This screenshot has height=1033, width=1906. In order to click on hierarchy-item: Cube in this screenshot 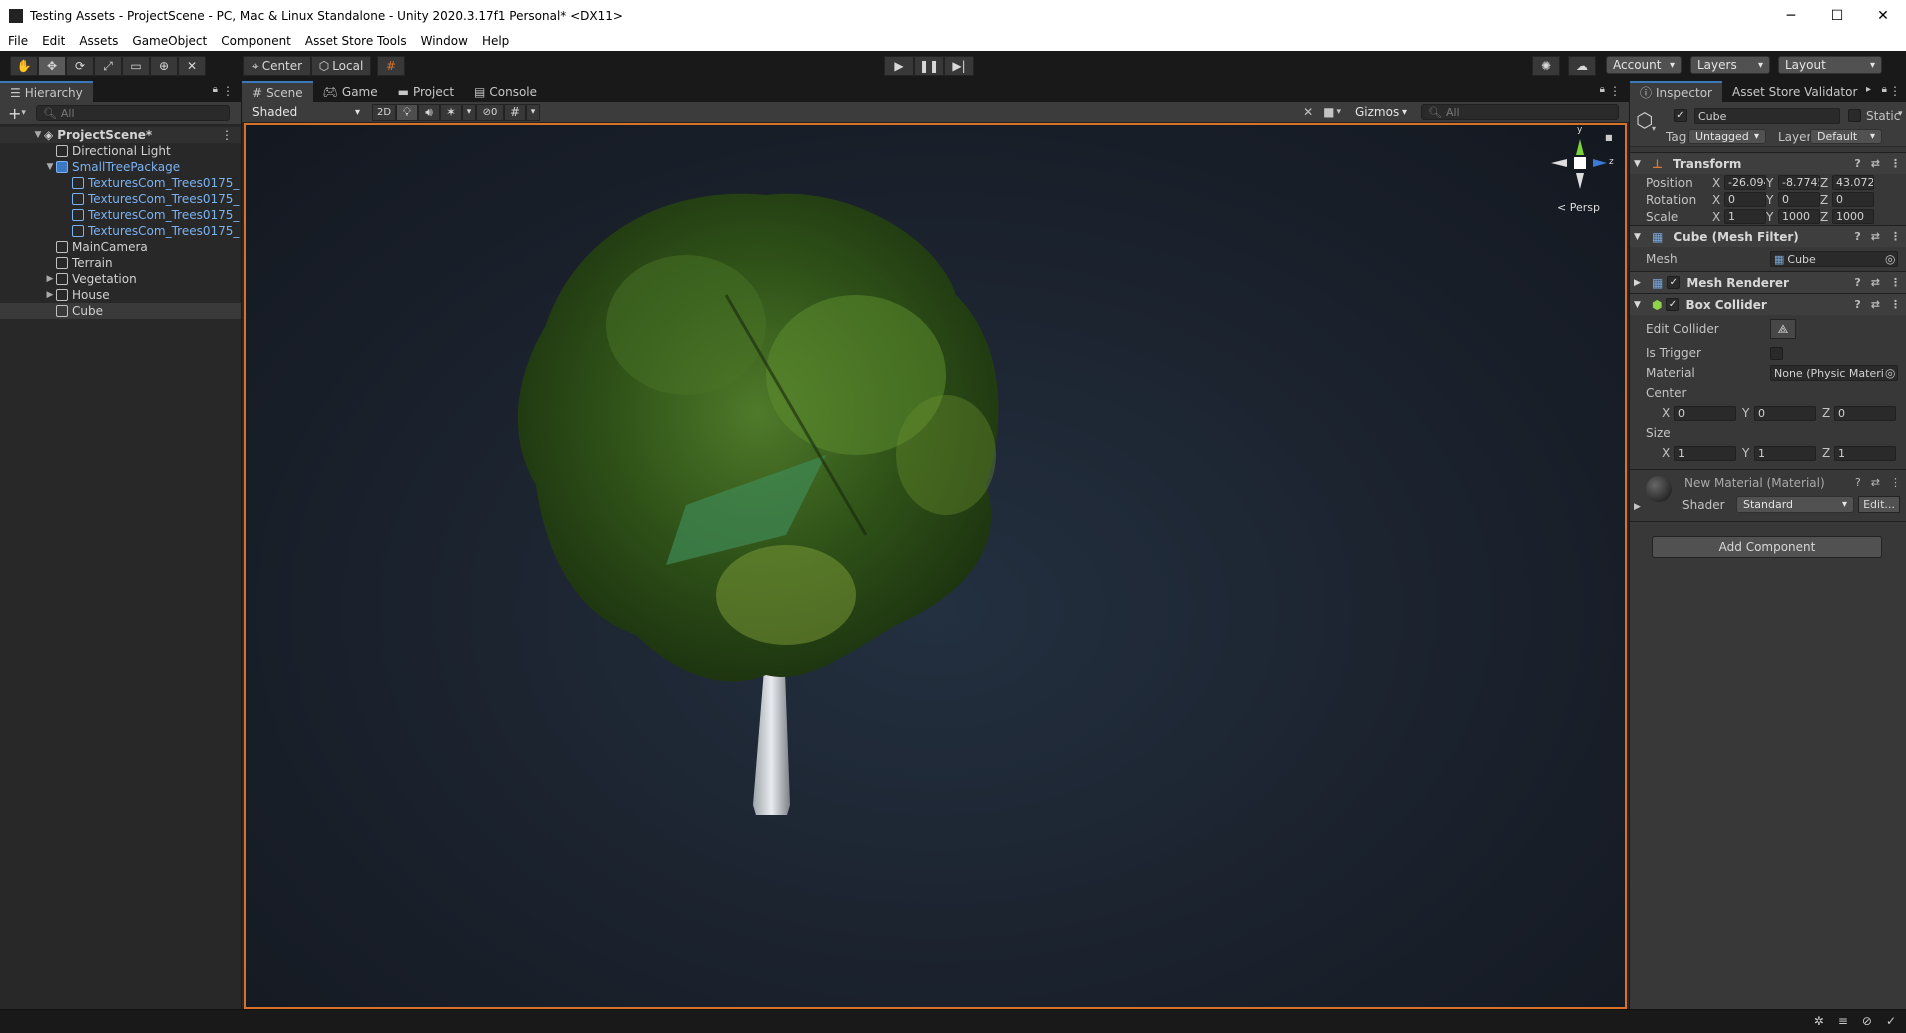, I will do `click(120, 311)`.